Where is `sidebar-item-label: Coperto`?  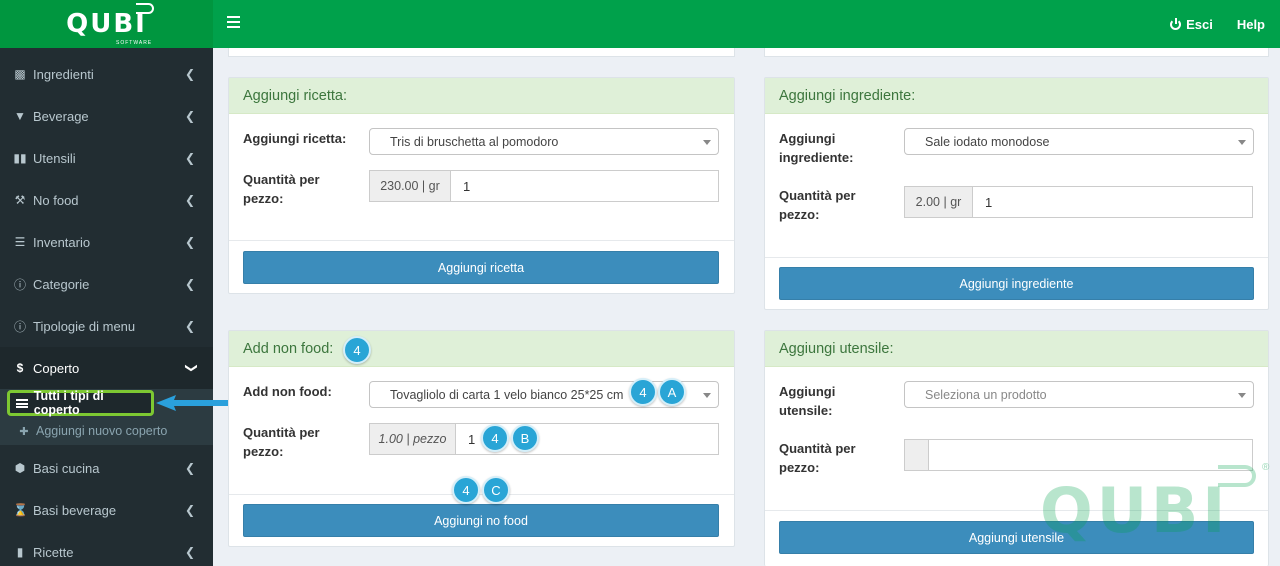
sidebar-item-label: Coperto is located at coordinates (56, 368).